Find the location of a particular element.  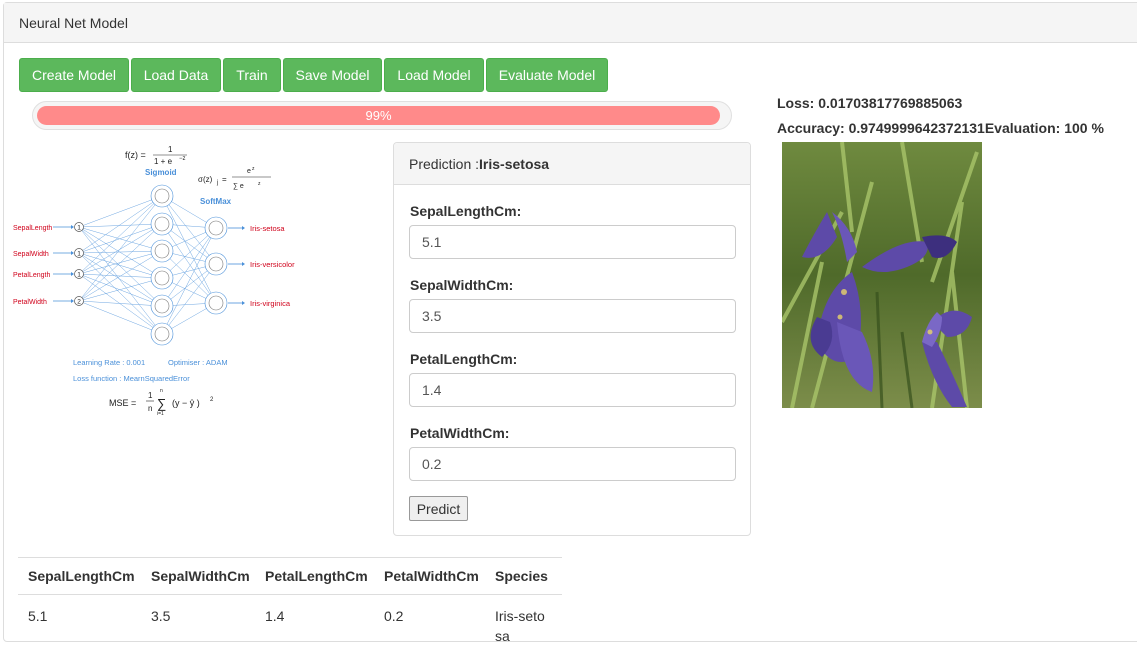

output-label: Iris-versicolor is located at coordinates (272, 264).